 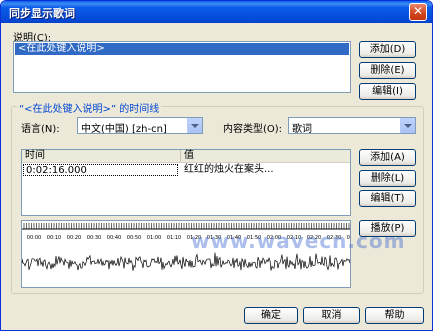 What do you see at coordinates (387, 49) in the screenshot?
I see `description-add-button: 添加(D)` at bounding box center [387, 49].